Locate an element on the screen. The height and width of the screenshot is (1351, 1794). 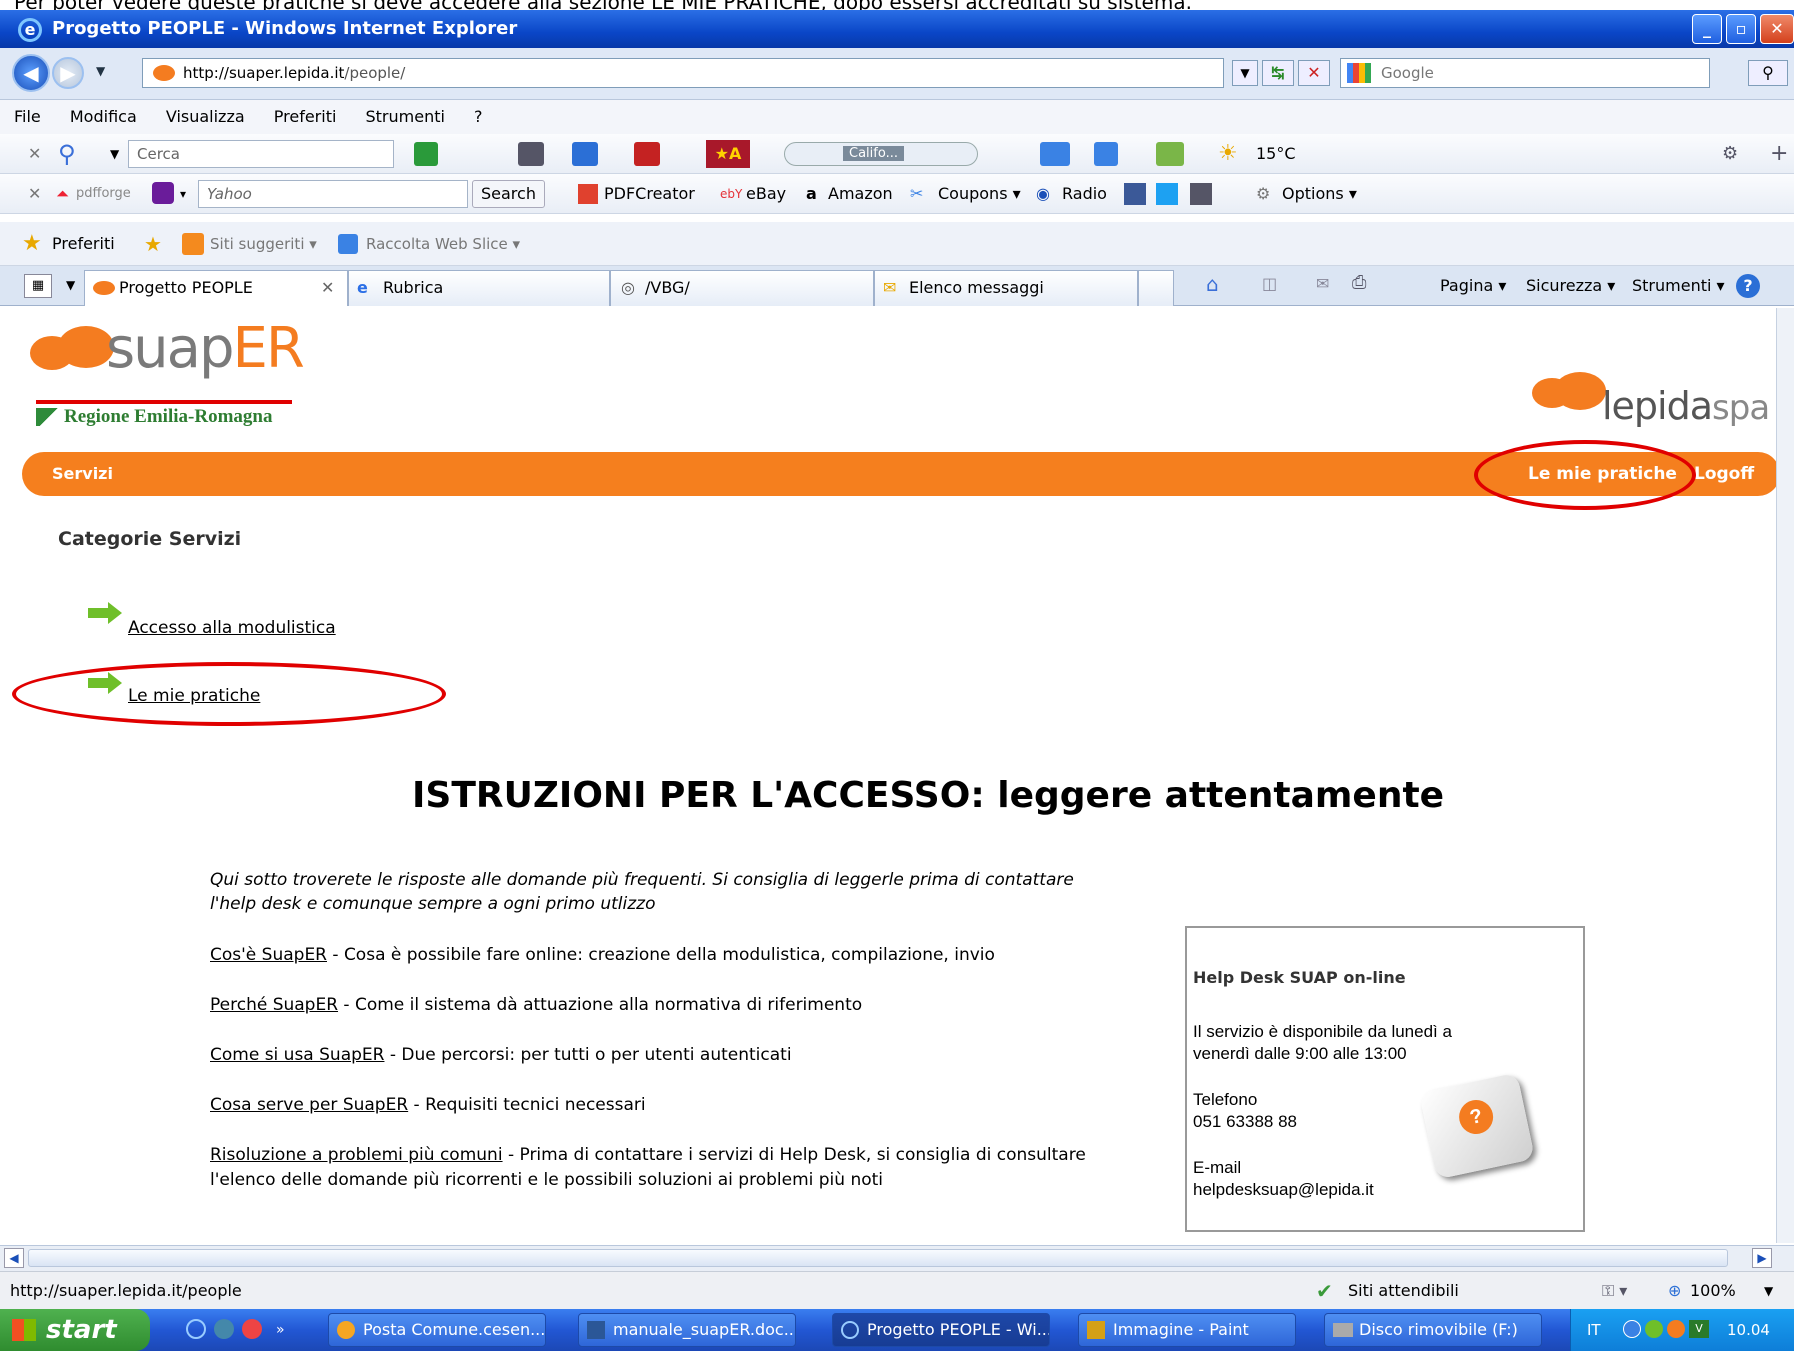
close-yahoo-toolbar-icon: ✕ is located at coordinates (34, 194).